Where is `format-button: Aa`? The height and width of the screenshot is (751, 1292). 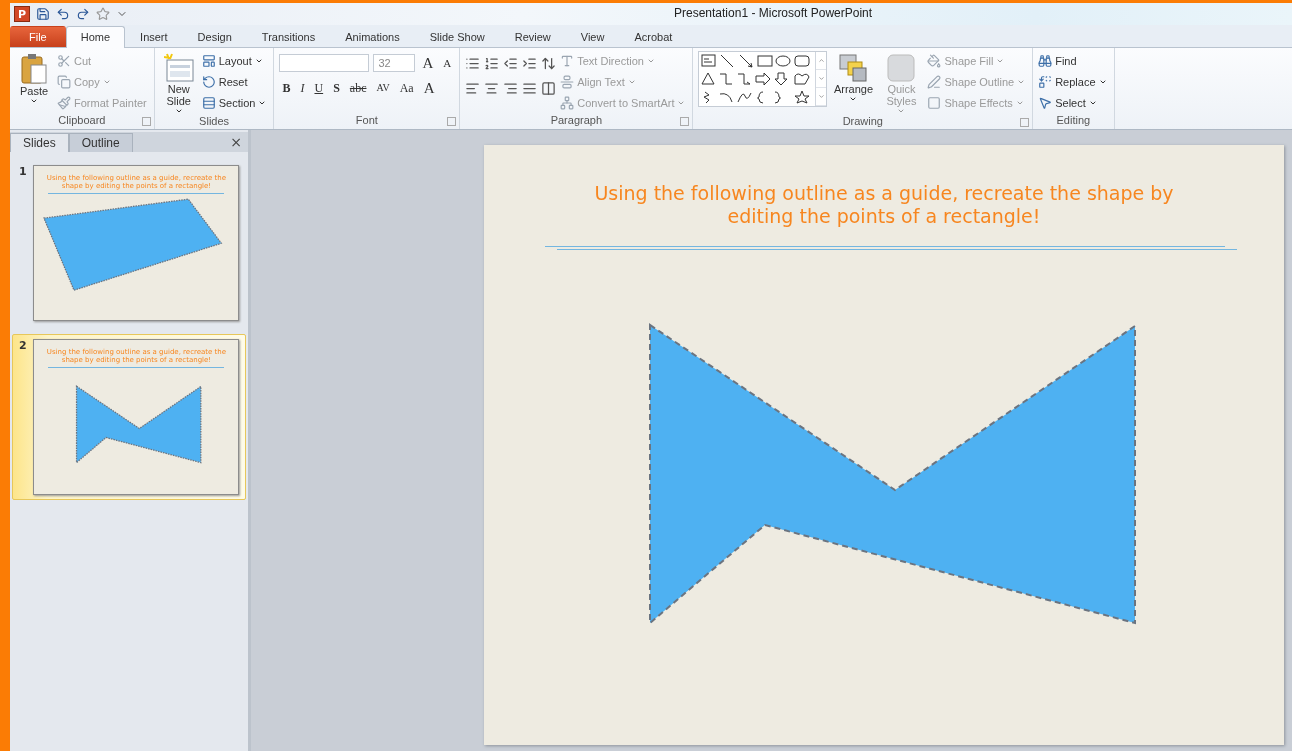
format-button: Aa is located at coordinates (406, 88).